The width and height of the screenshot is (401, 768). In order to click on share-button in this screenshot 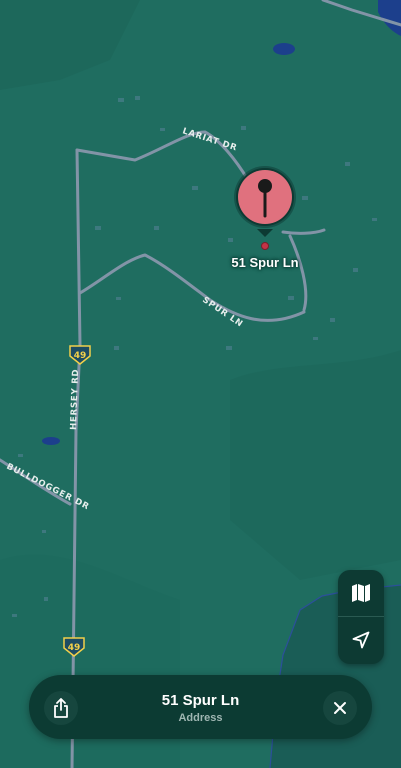, I will do `click(61, 708)`.